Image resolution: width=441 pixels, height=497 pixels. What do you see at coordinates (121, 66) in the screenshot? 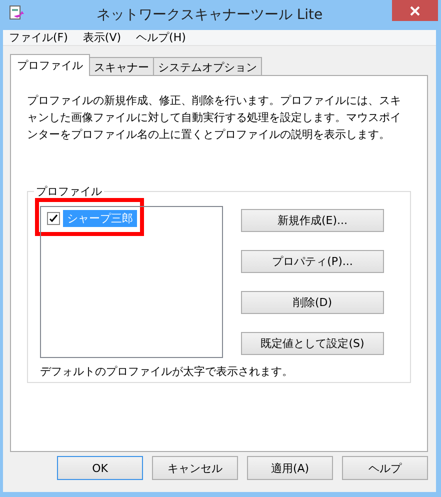
I see `tab: スキャナー` at bounding box center [121, 66].